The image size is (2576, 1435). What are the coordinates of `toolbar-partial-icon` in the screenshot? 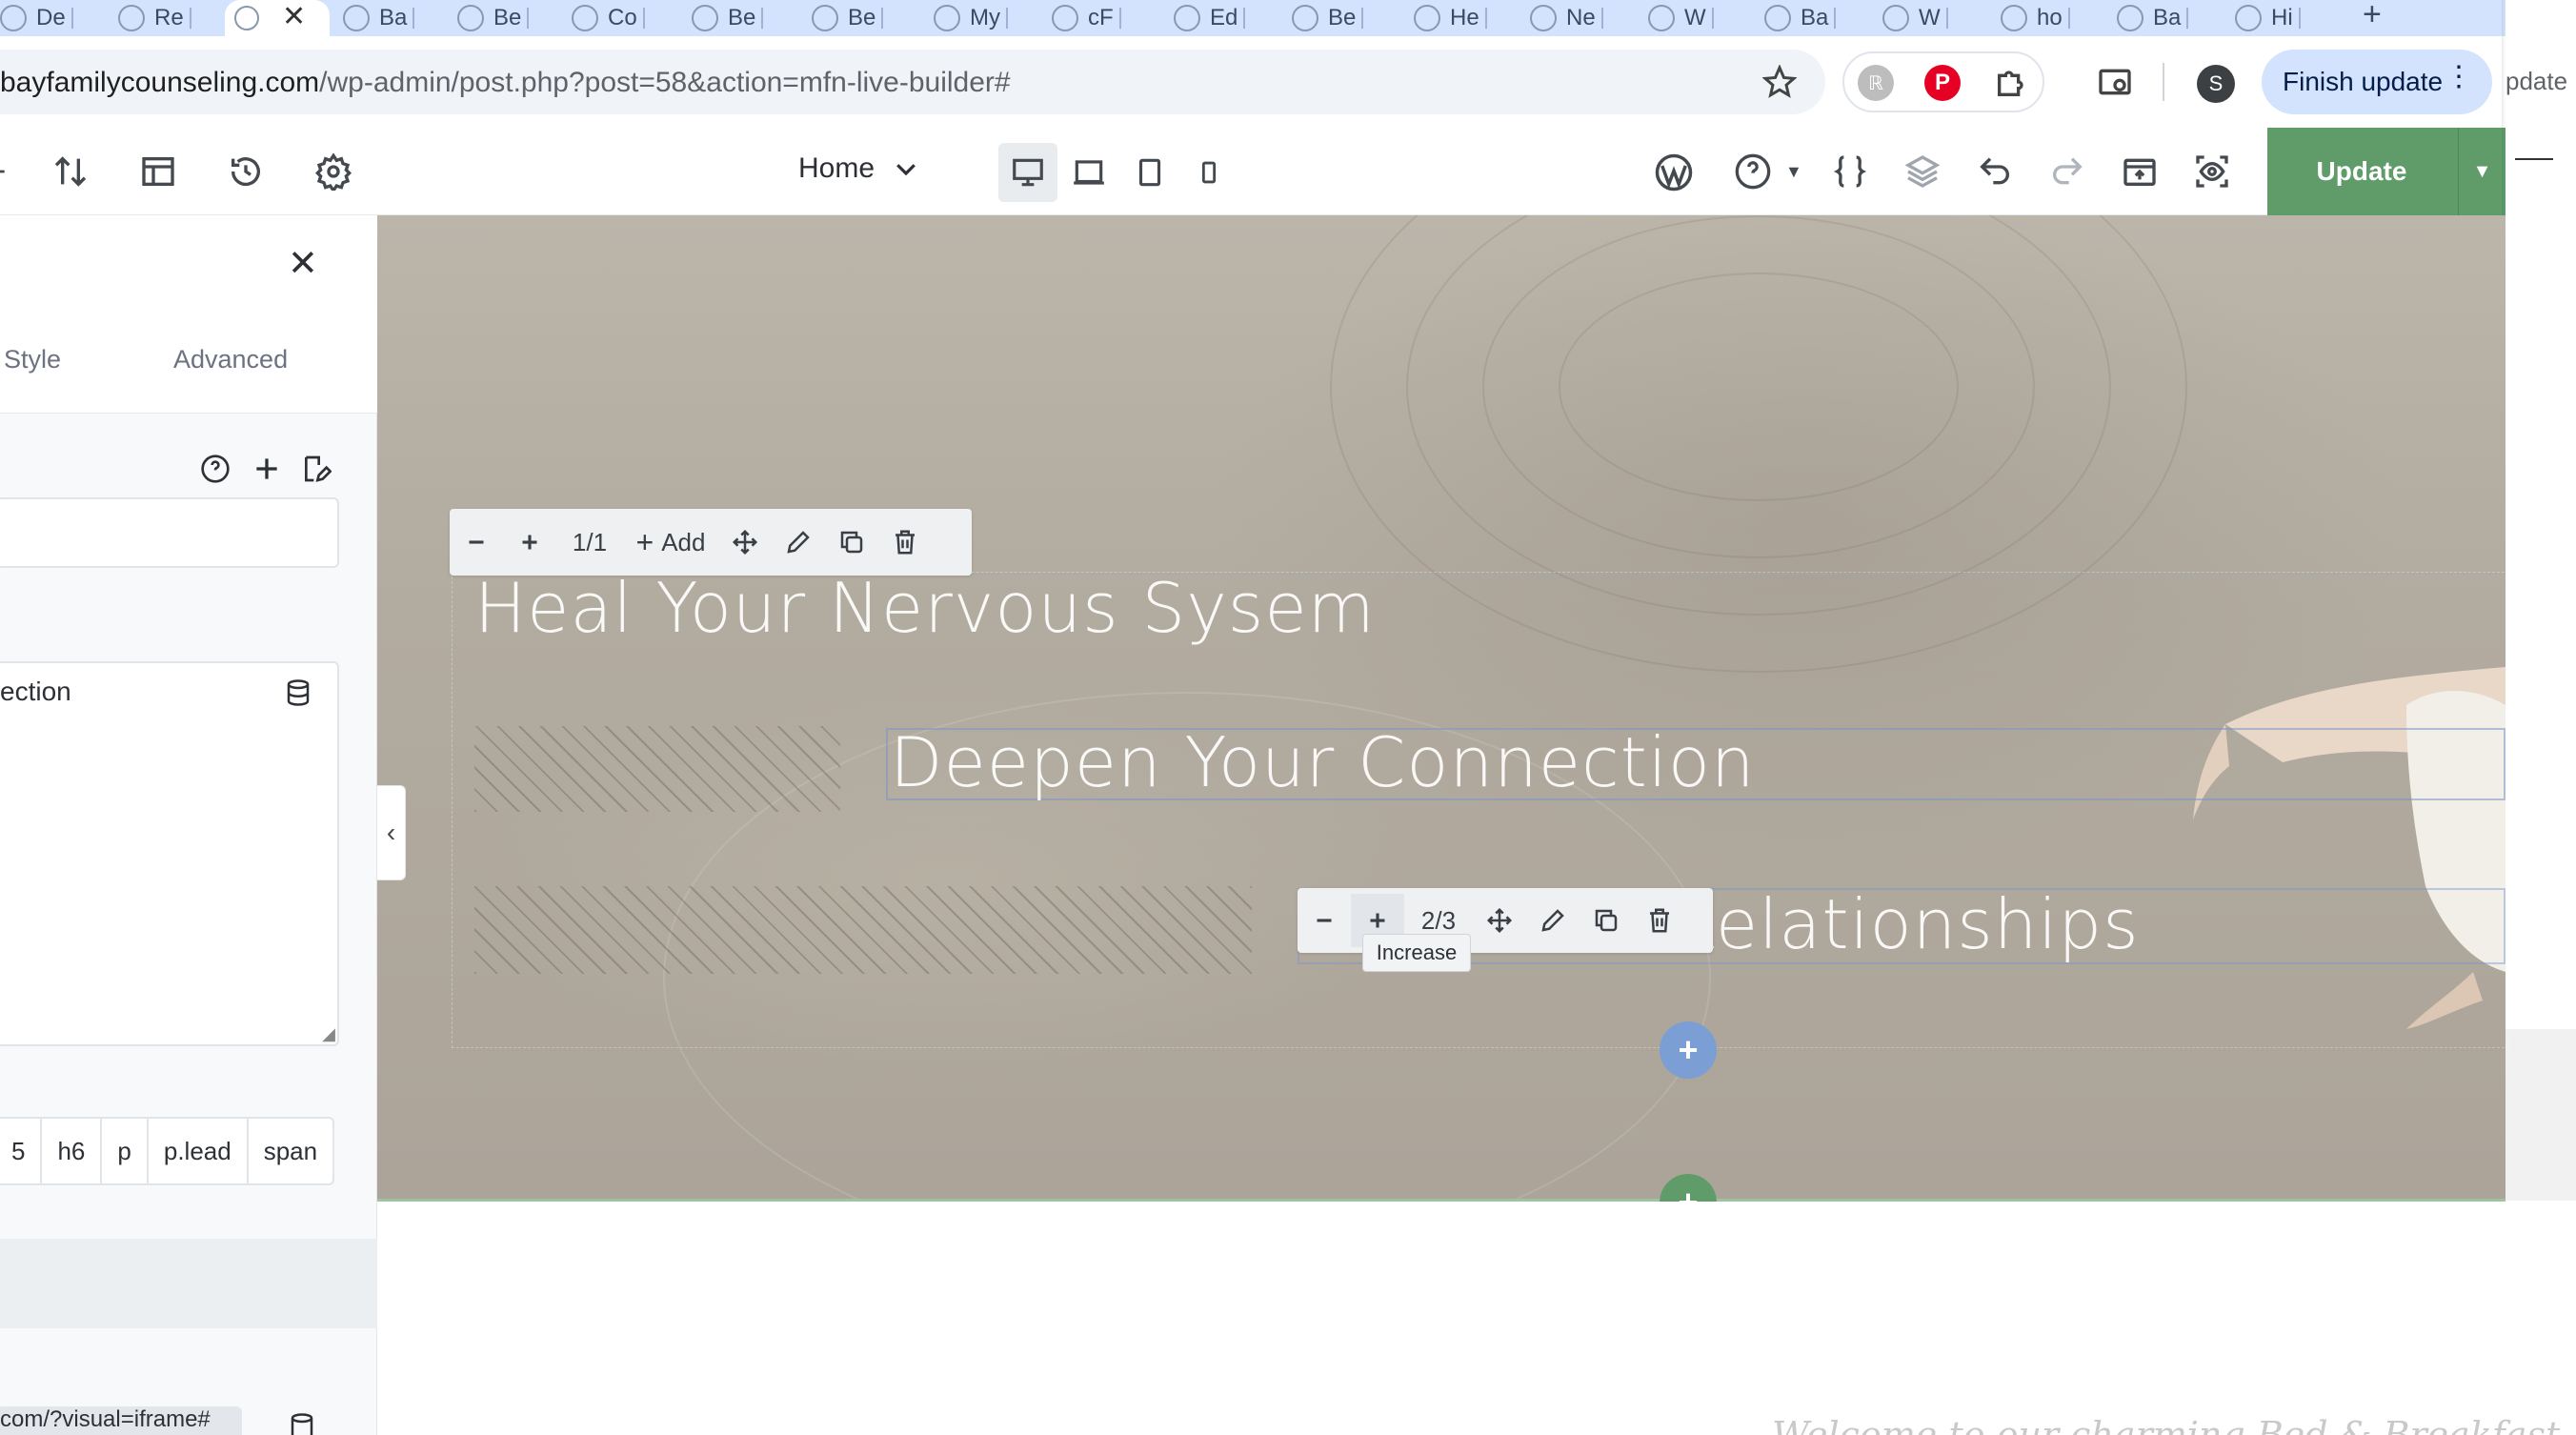 It's located at (5, 171).